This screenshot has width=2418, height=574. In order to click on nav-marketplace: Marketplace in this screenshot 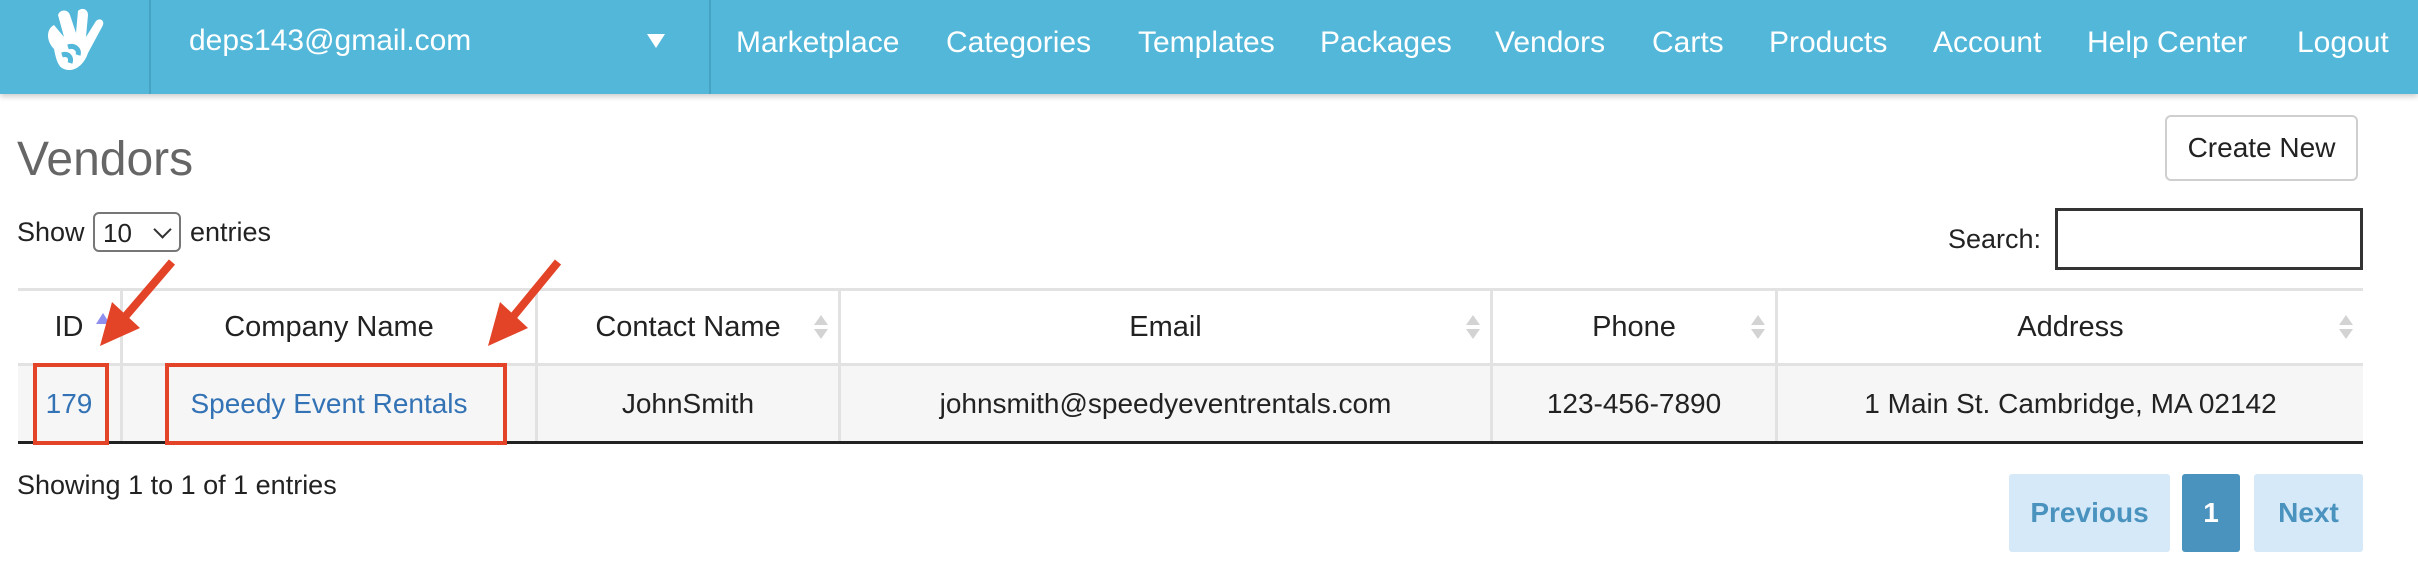, I will do `click(817, 43)`.